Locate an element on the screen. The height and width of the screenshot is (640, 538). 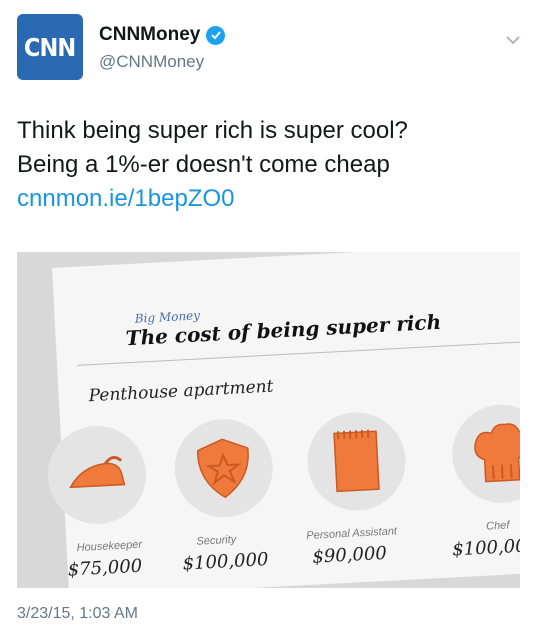
cnn-logo: CNN is located at coordinates (50, 47).